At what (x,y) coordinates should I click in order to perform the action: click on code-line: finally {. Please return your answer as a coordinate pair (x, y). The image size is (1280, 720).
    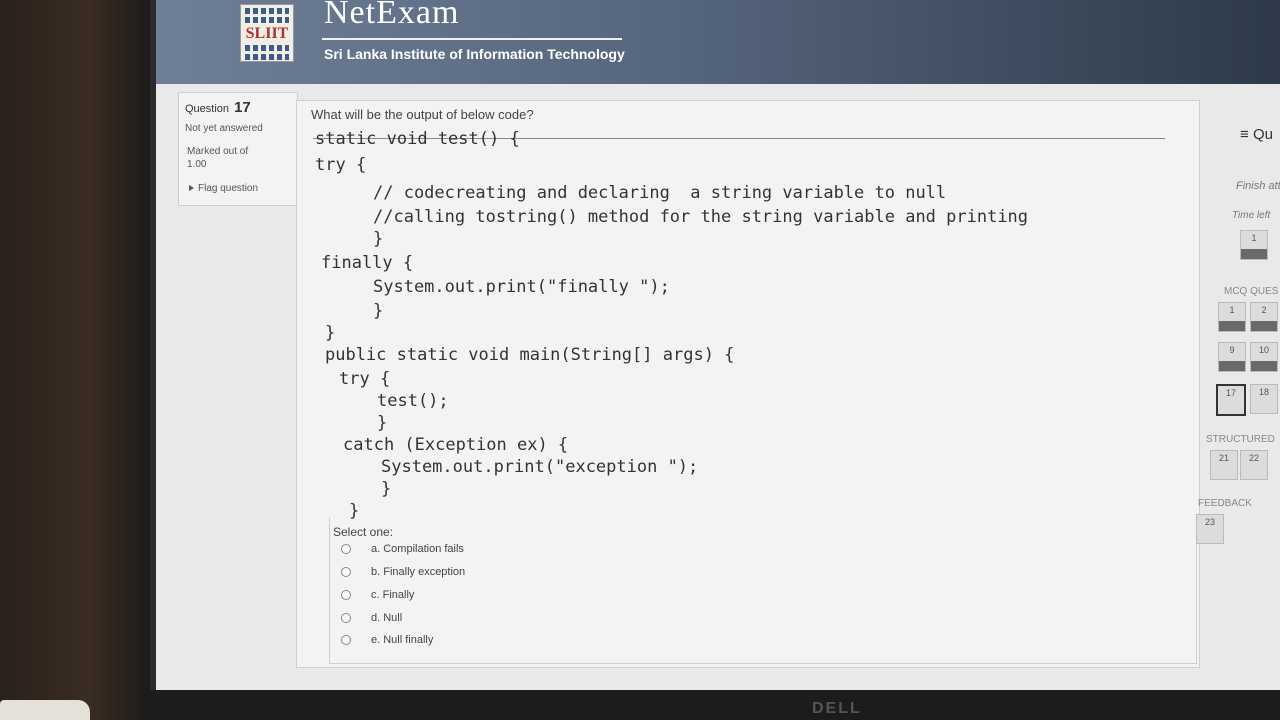
    Looking at the image, I should click on (367, 263).